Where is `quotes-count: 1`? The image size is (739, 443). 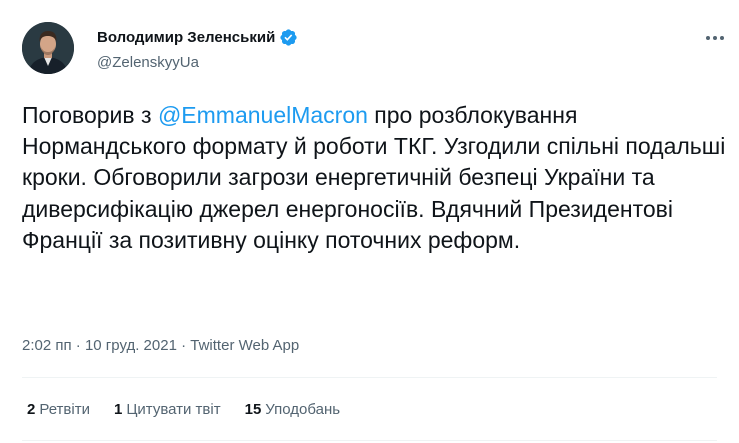 quotes-count: 1 is located at coordinates (118, 409).